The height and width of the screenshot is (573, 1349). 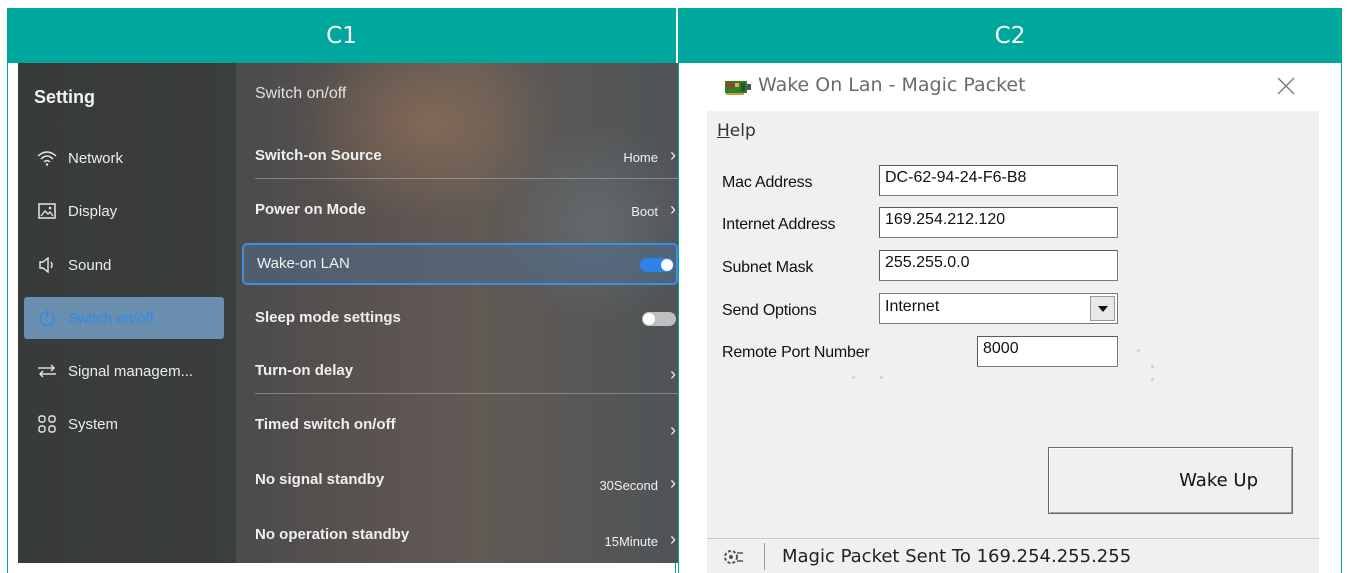 What do you see at coordinates (796, 352) in the screenshot?
I see `remote-port-label: Remote Port Number` at bounding box center [796, 352].